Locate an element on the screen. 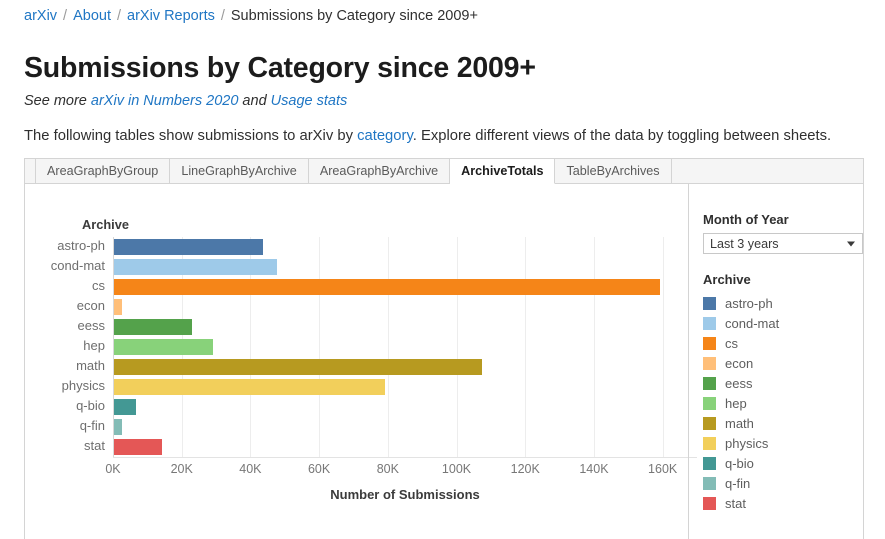 This screenshot has width=885, height=539. legend-item-label: q-fin is located at coordinates (738, 483).